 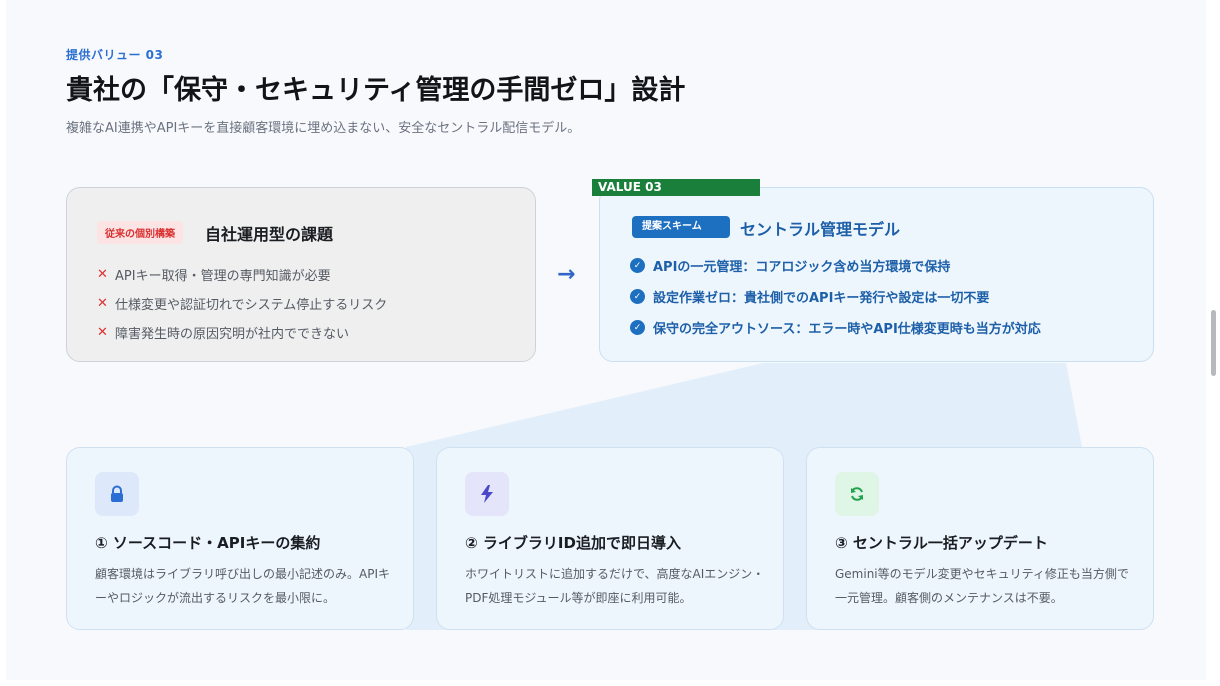 I want to click on feature-title: ① ソースコード・APIキーの集約, so click(x=208, y=543).